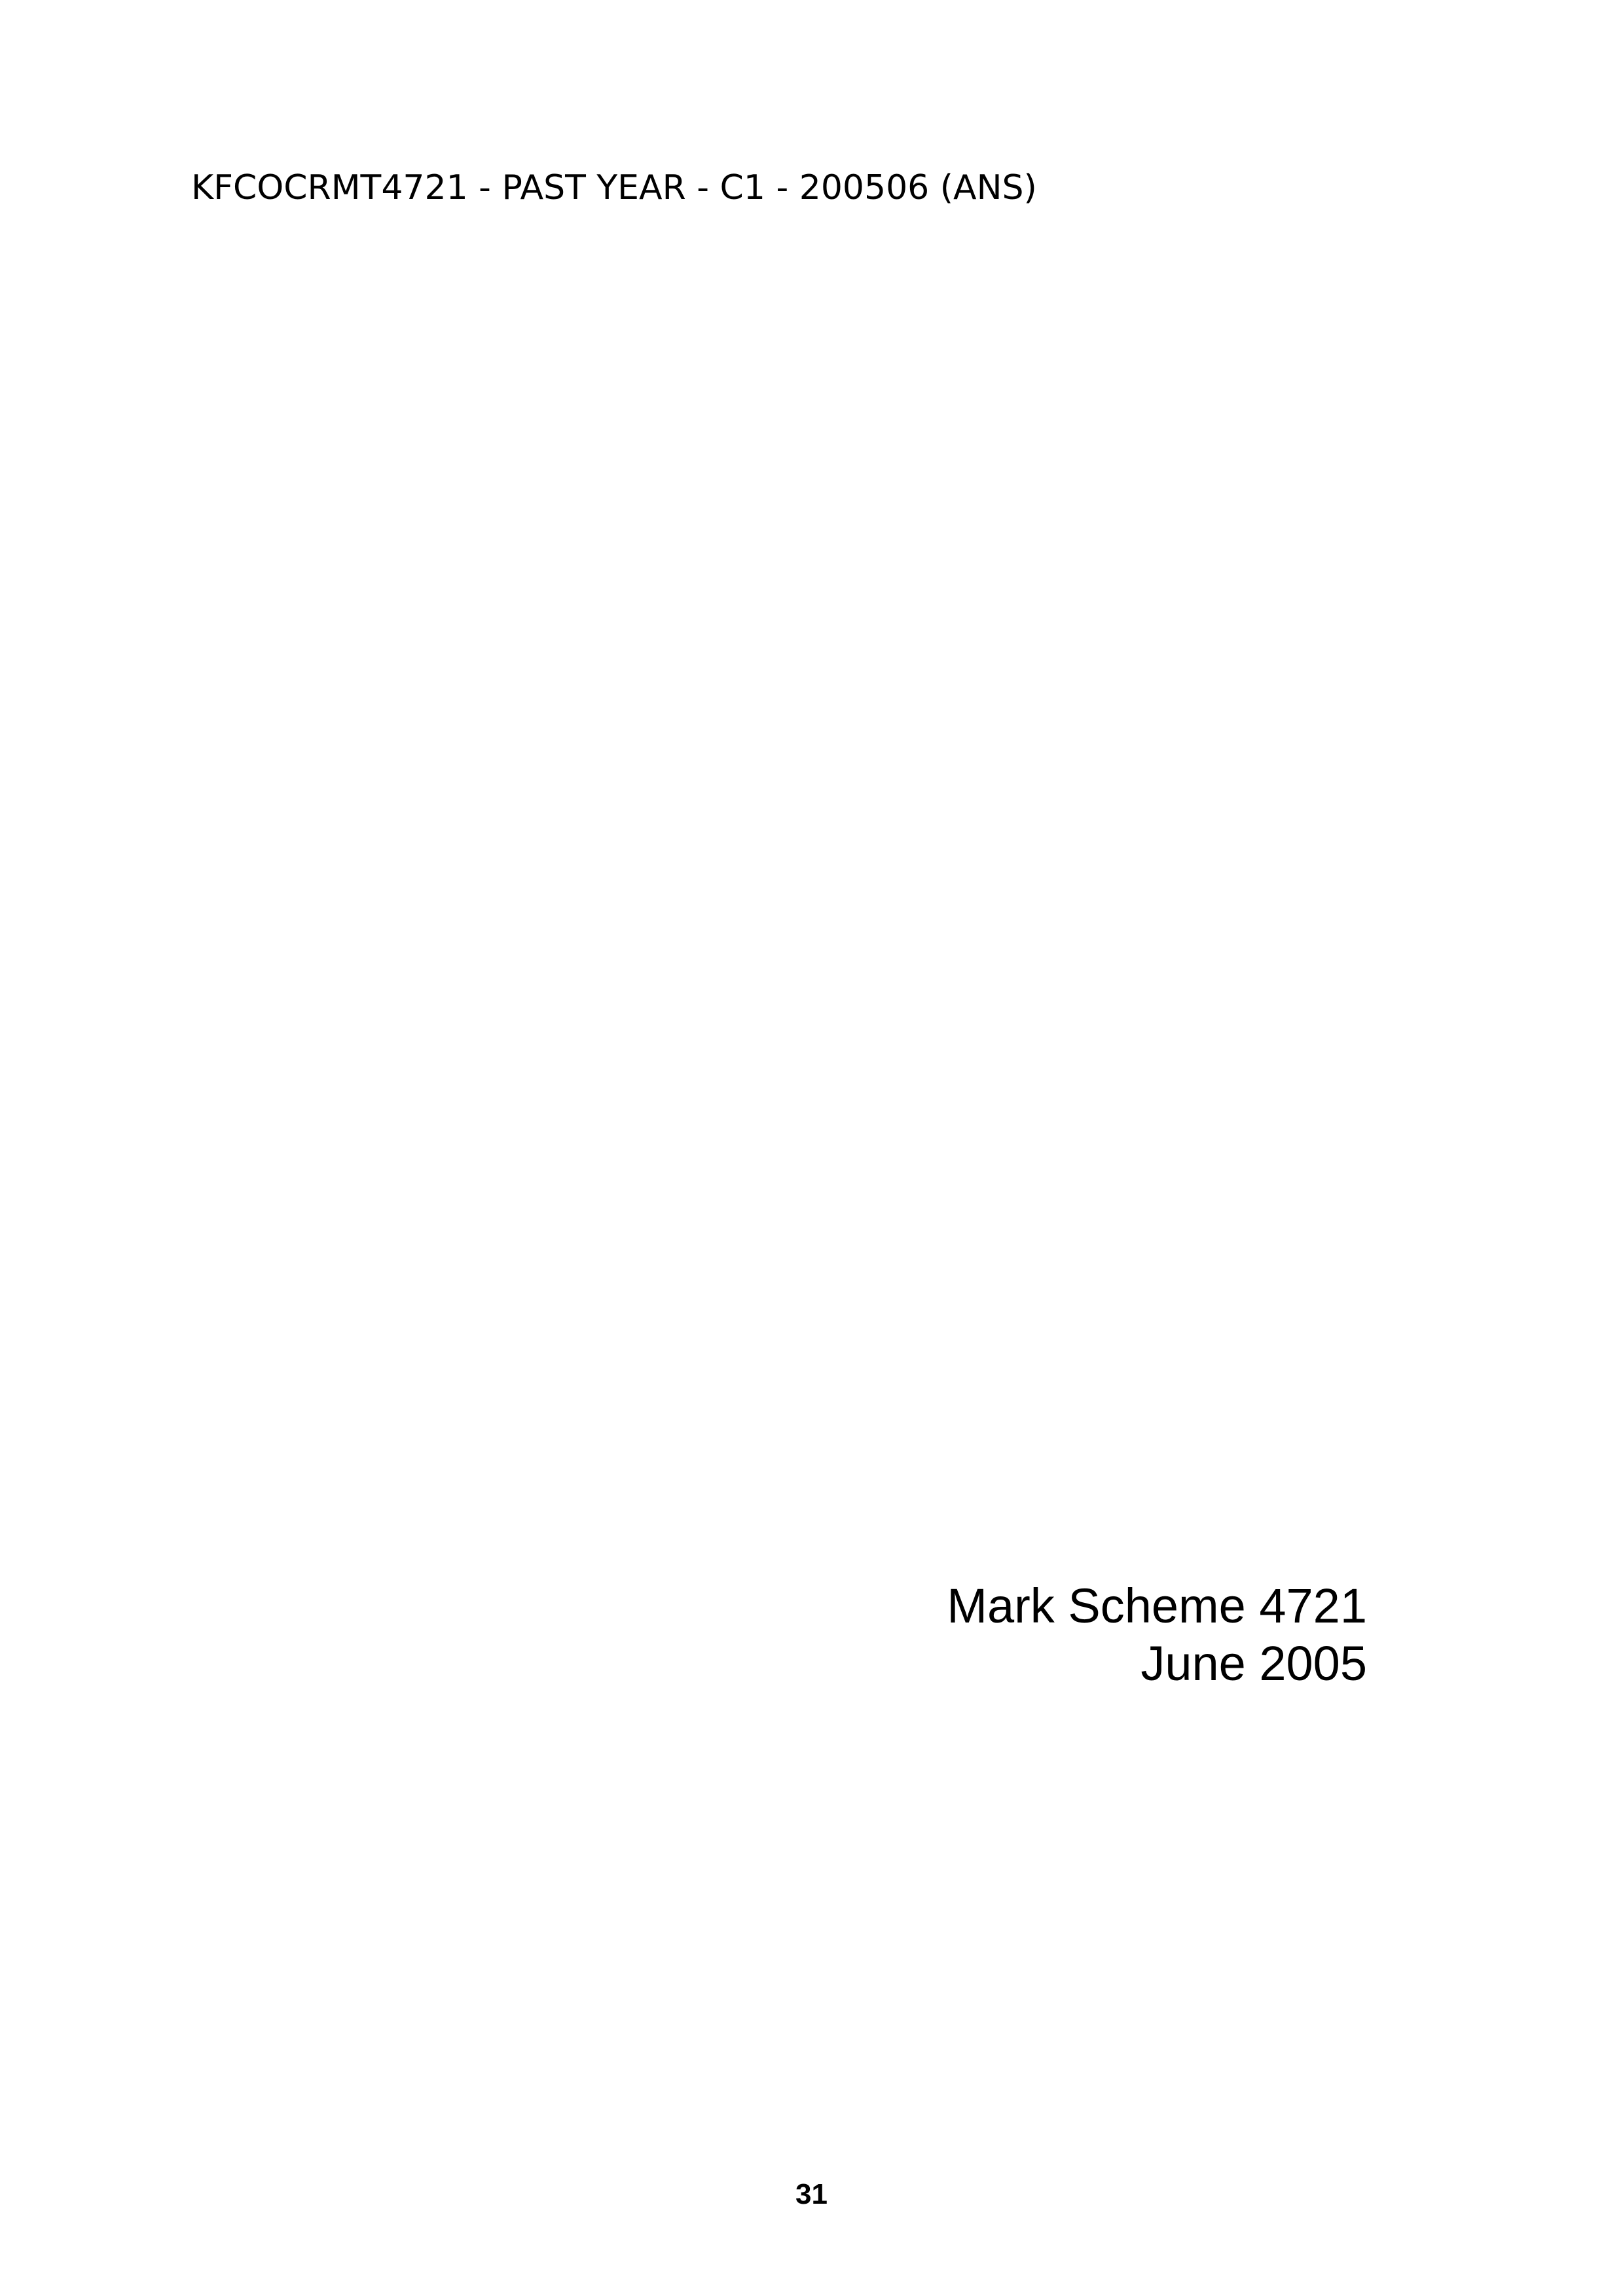 Image resolution: width=1623 pixels, height=2296 pixels. What do you see at coordinates (1157, 1606) in the screenshot?
I see `mark-scheme-title: Mark Scheme 4721` at bounding box center [1157, 1606].